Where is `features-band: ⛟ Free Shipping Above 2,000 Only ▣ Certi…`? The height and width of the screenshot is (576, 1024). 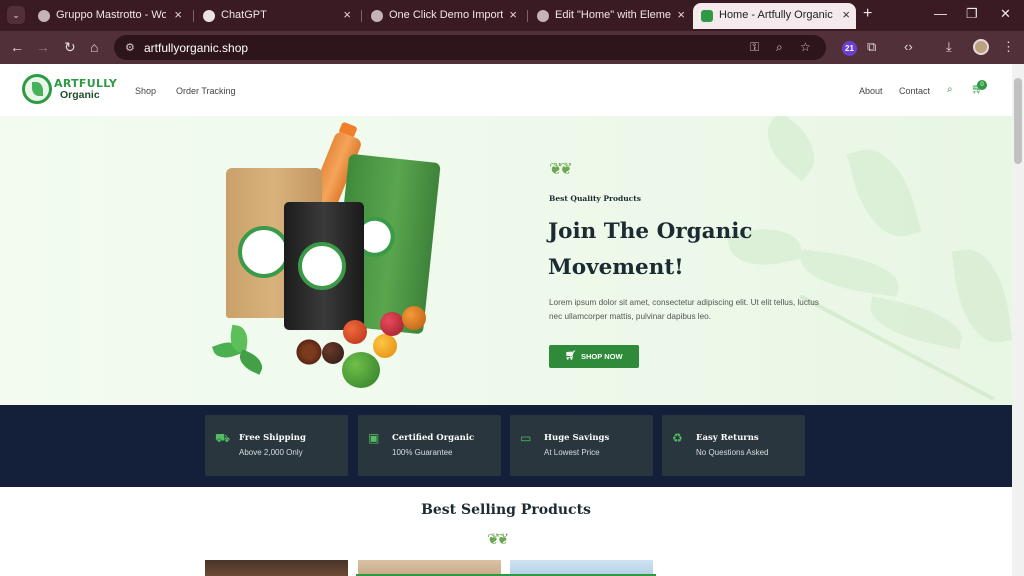
features-band: ⛟ Free Shipping Above 2,000 Only ▣ Certi… is located at coordinates (506, 446).